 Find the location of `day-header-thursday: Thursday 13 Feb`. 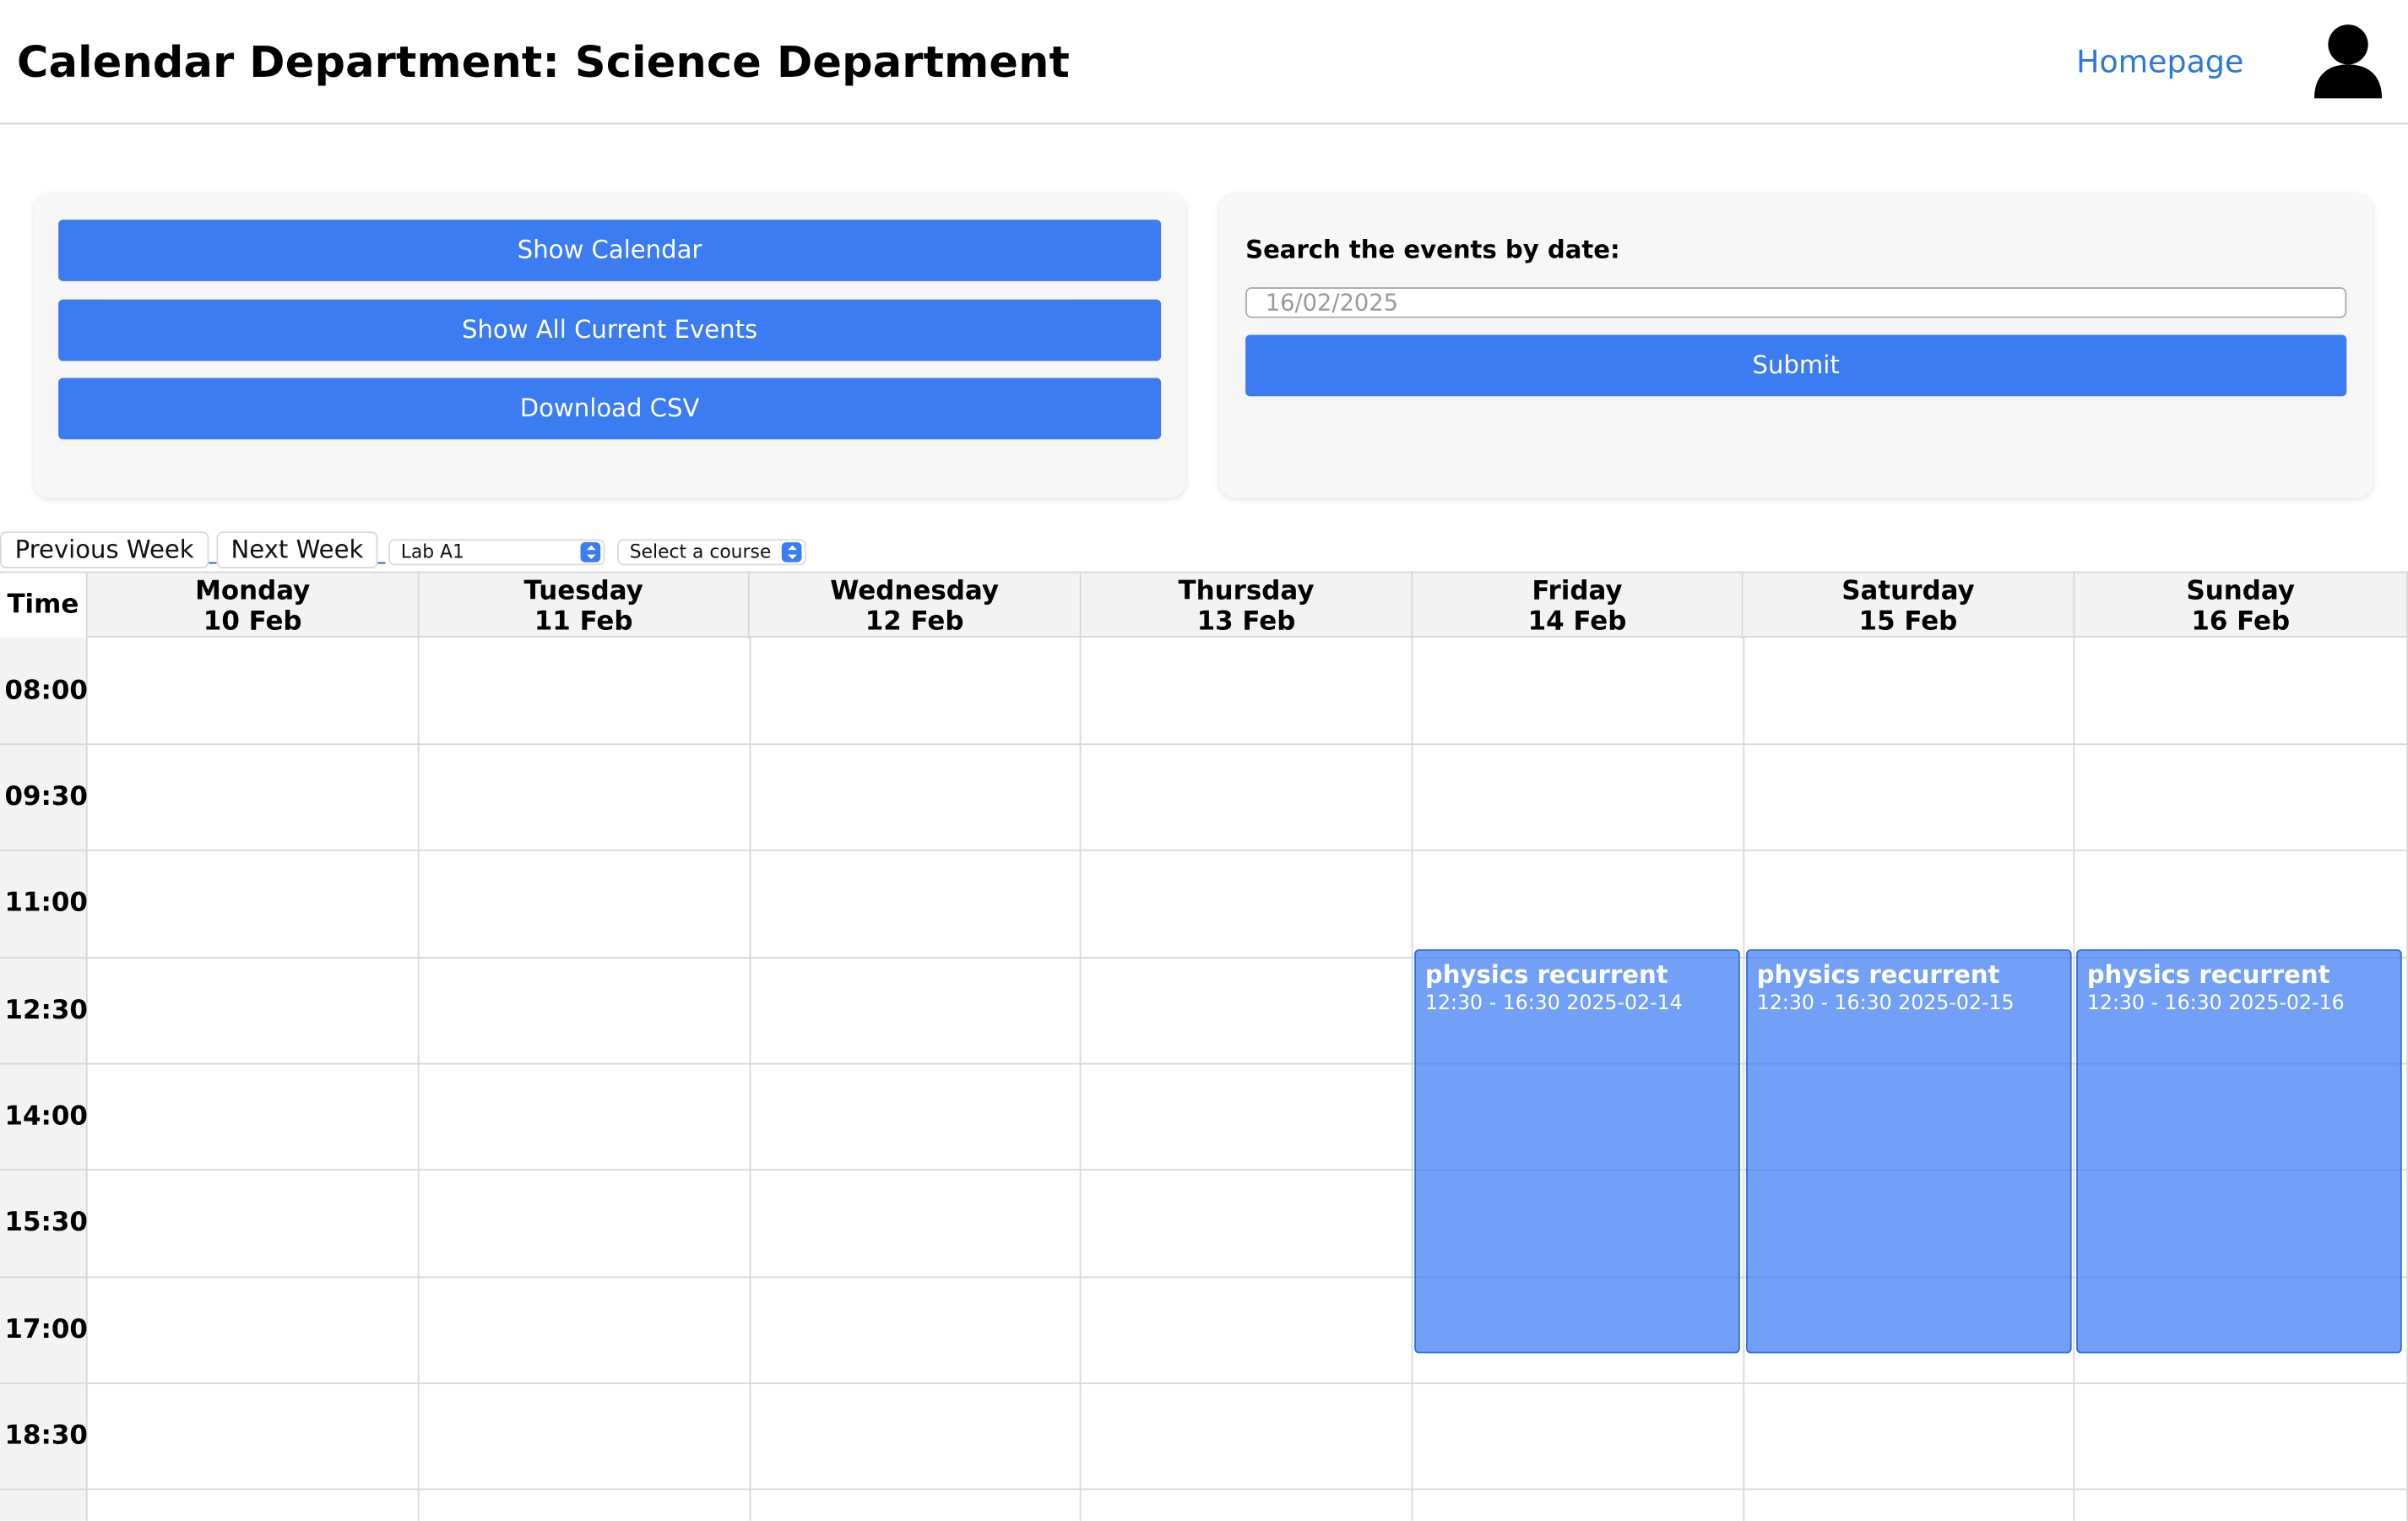

day-header-thursday: Thursday 13 Feb is located at coordinates (1247, 606).